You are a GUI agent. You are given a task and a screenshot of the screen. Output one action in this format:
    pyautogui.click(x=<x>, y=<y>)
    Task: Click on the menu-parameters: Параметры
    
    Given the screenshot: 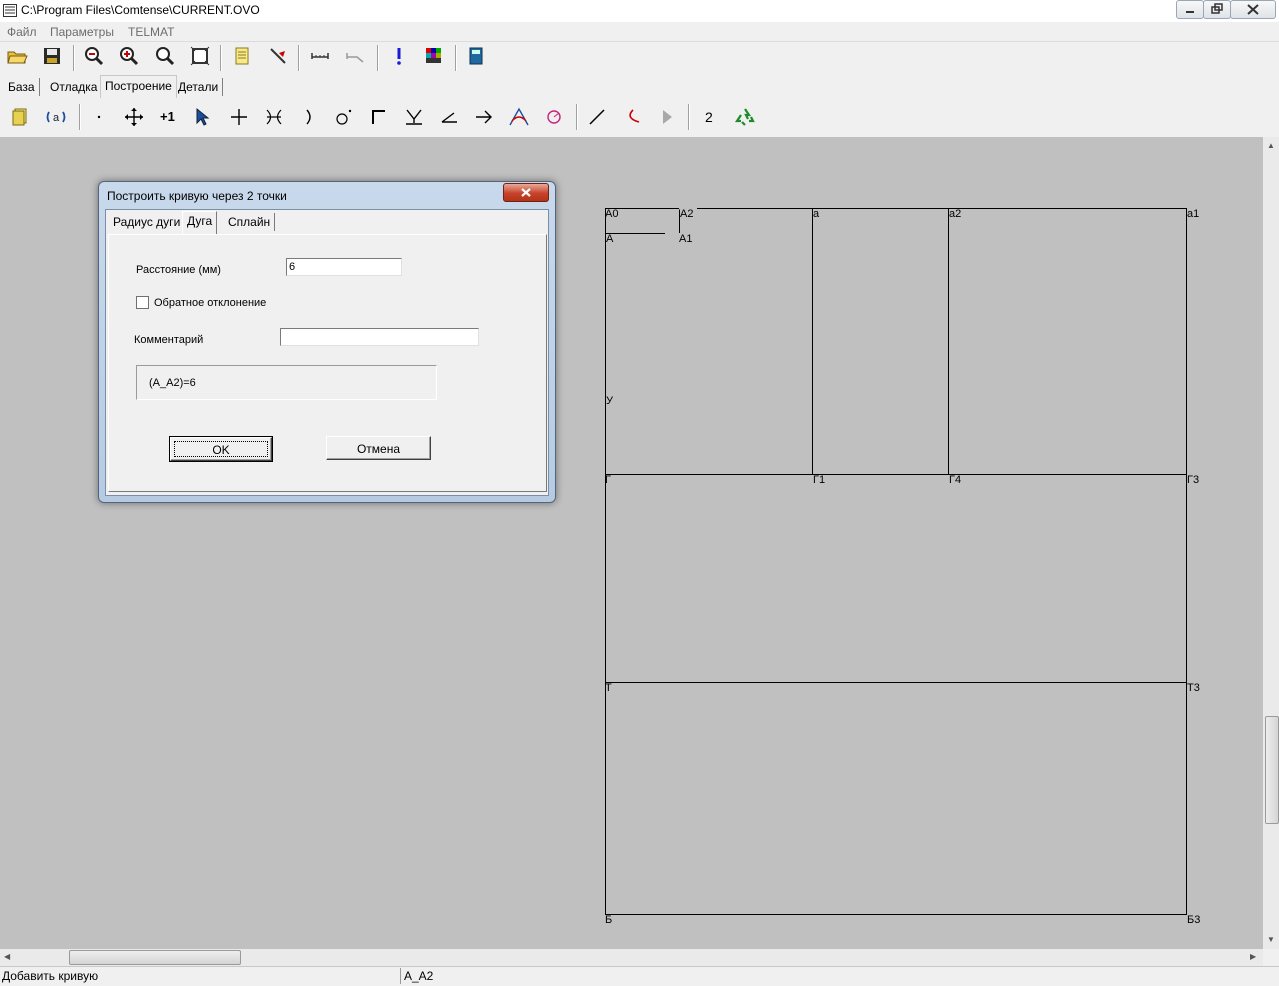 What is the action you would take?
    pyautogui.click(x=82, y=32)
    